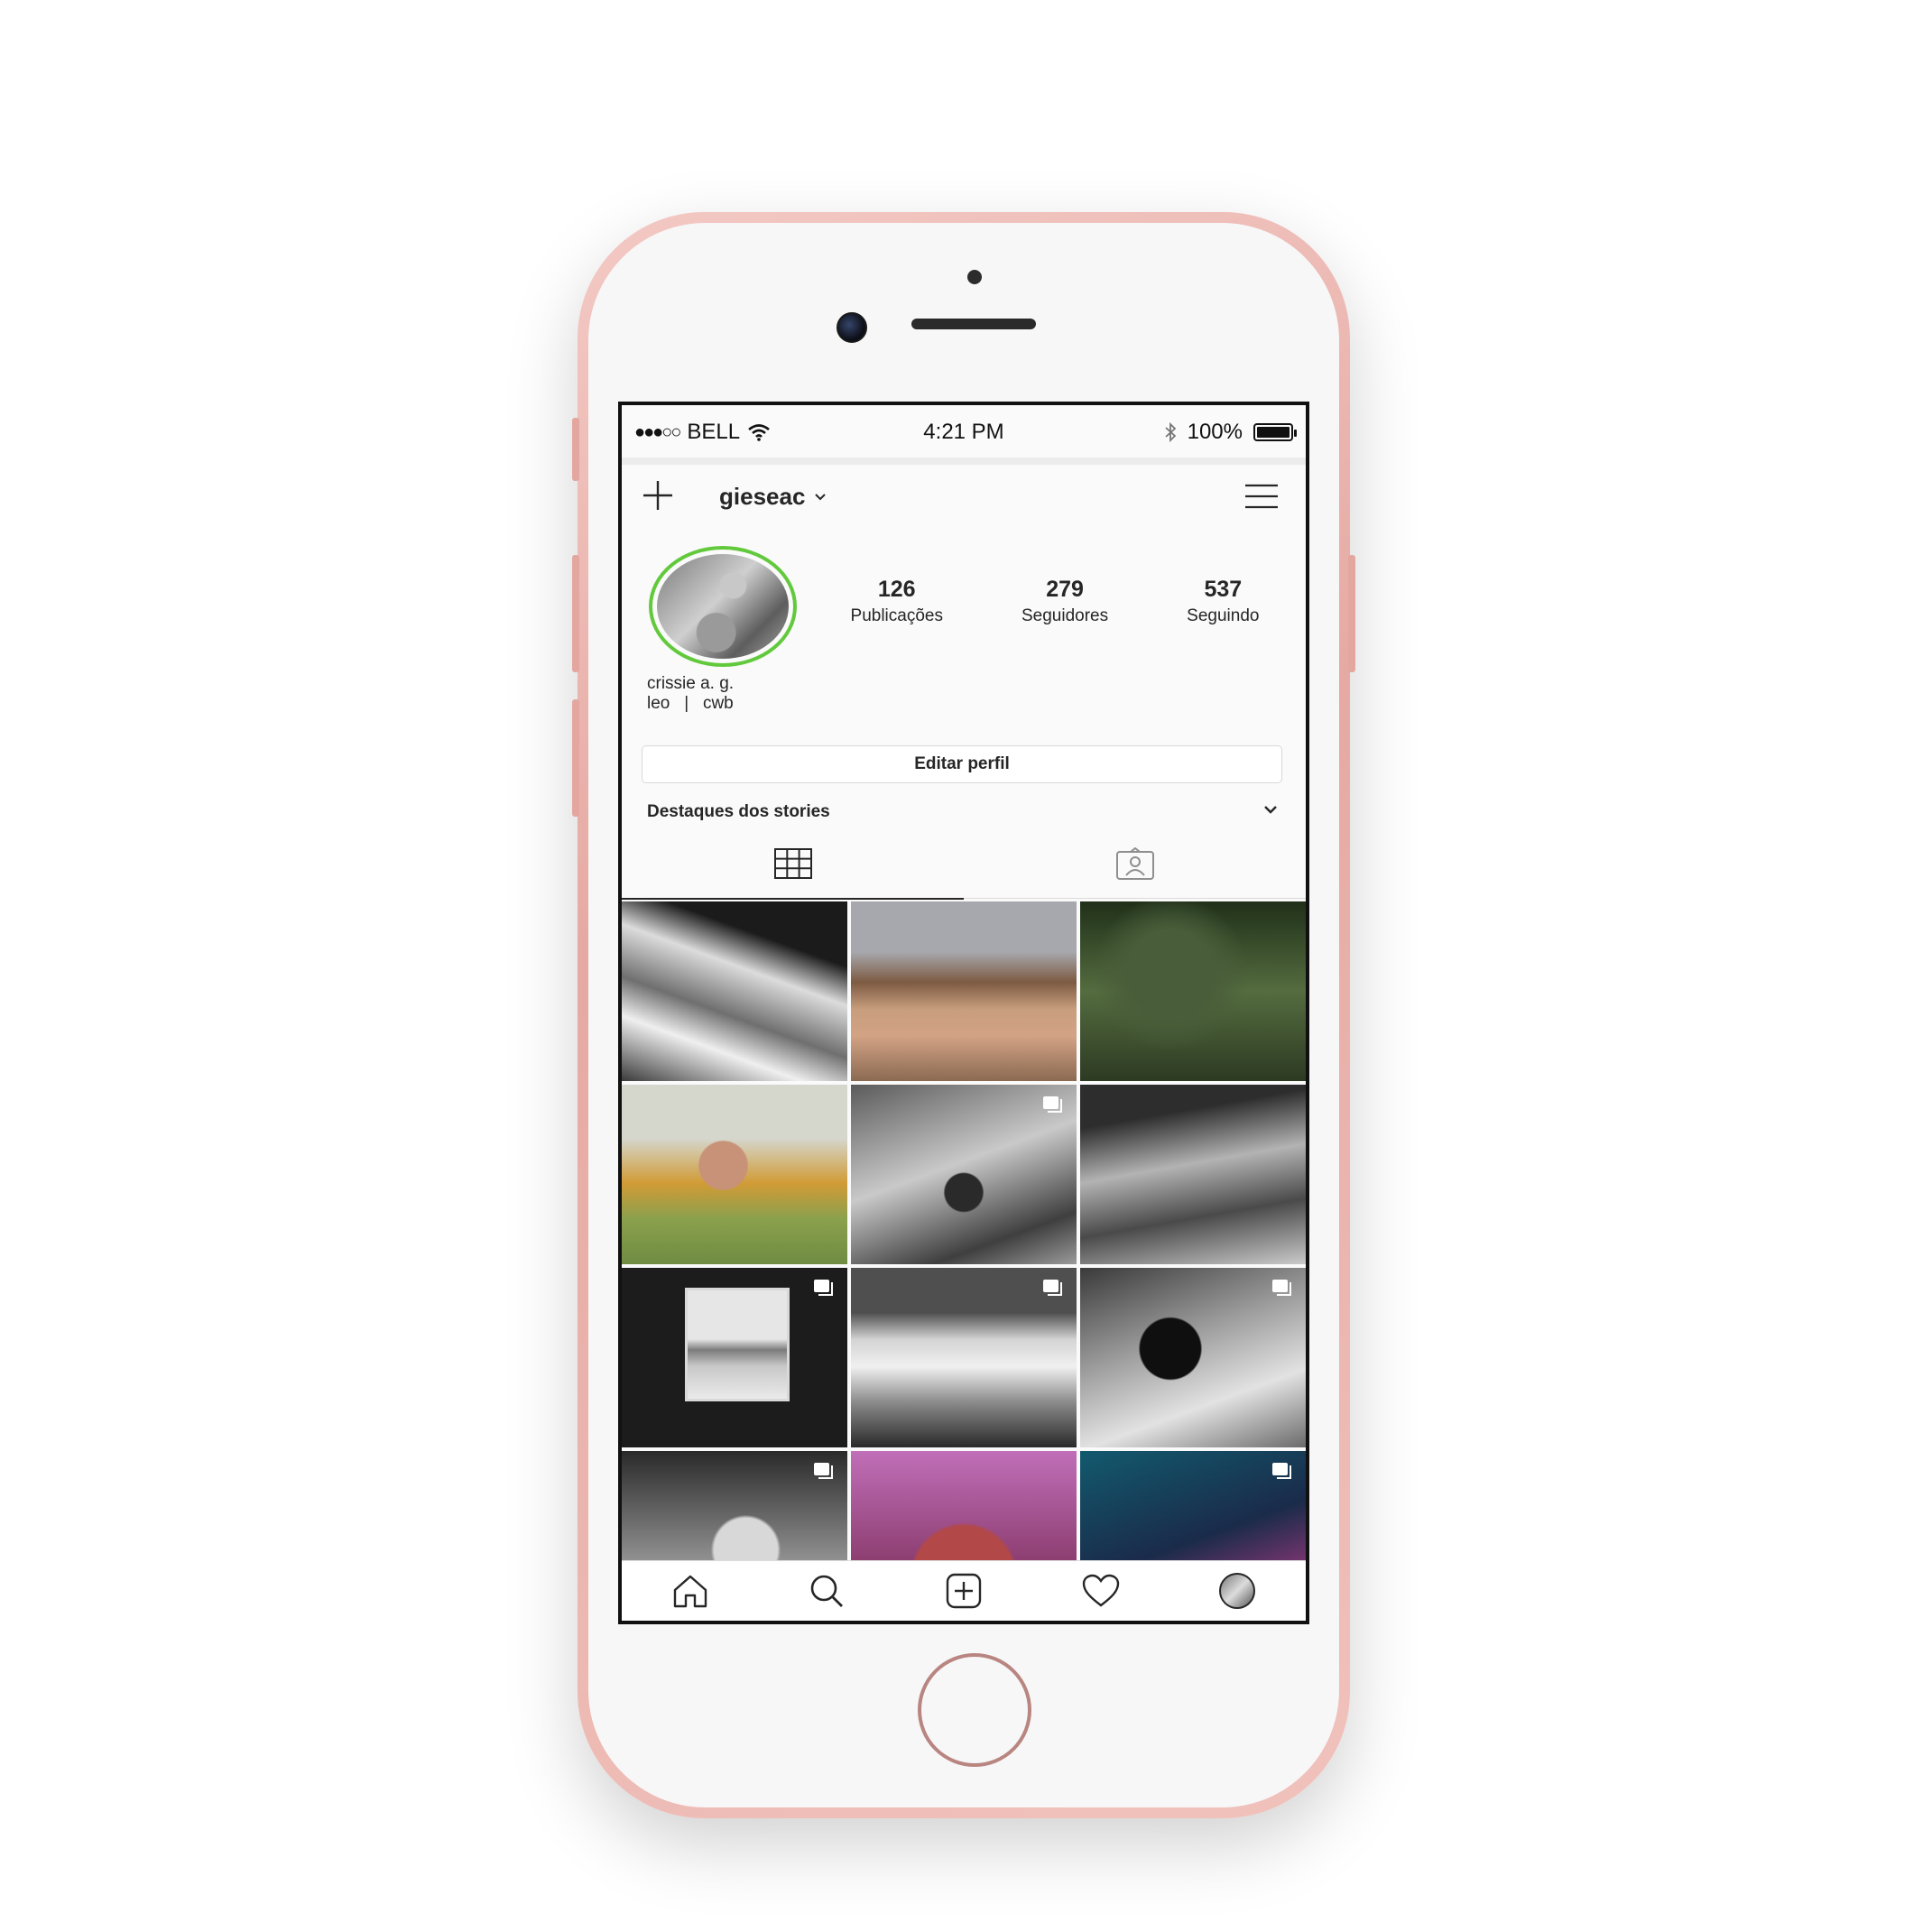  I want to click on followers-label: Seguidores, so click(1065, 615).